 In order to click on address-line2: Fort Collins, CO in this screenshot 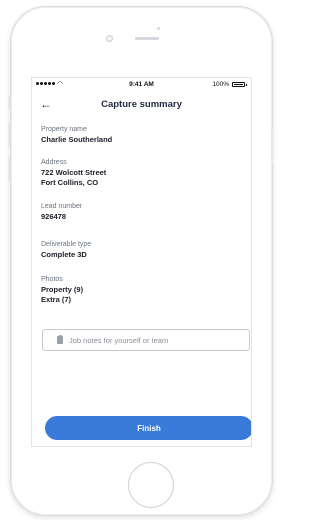, I will do `click(70, 182)`.